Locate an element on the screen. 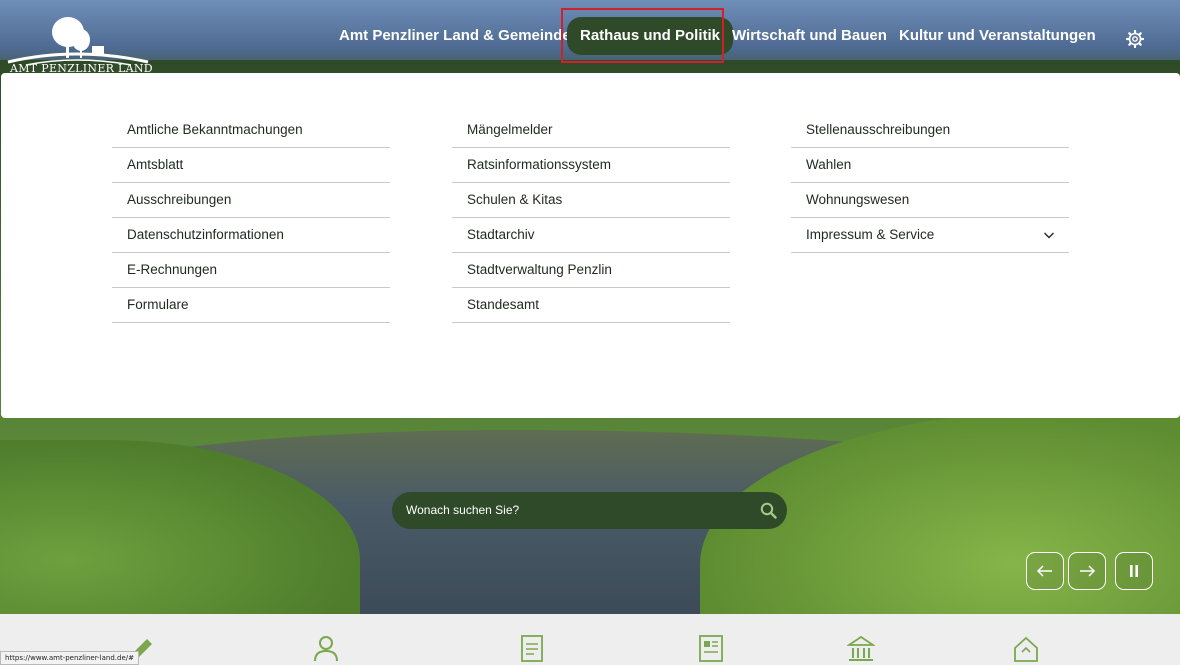  pause-icon is located at coordinates (1134, 571).